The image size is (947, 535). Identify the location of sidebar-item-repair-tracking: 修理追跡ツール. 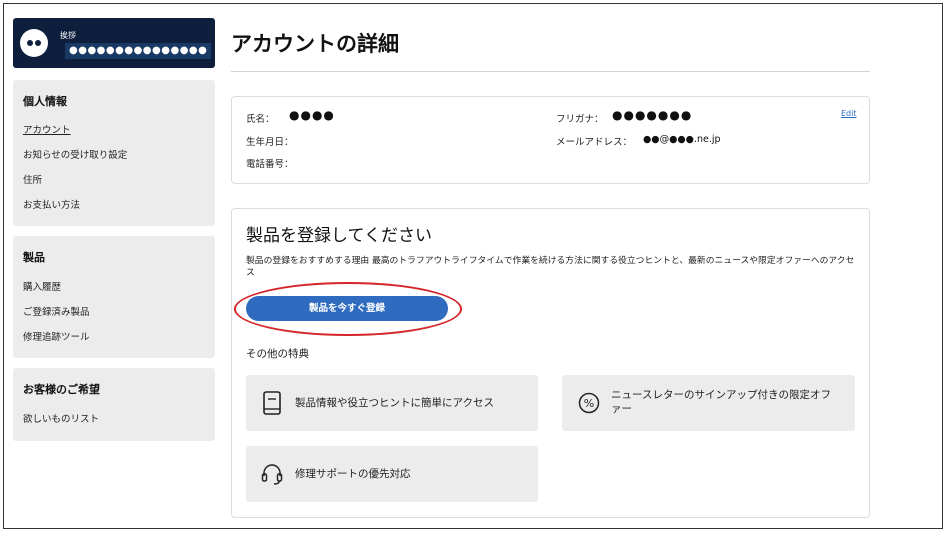
(56, 336).